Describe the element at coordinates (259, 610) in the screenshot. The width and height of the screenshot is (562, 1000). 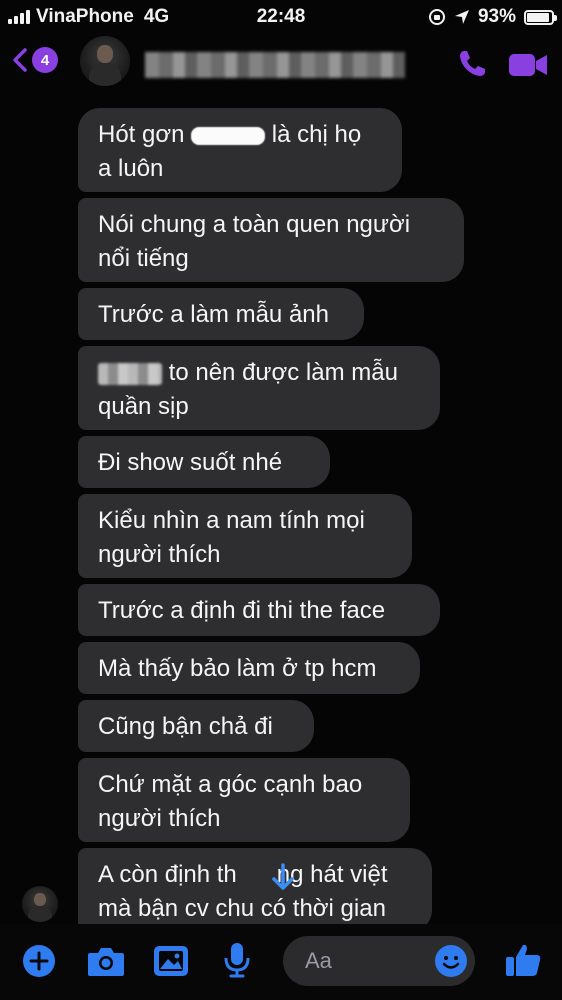
I see `message-bubble: Trước a định đi thi the face` at that location.